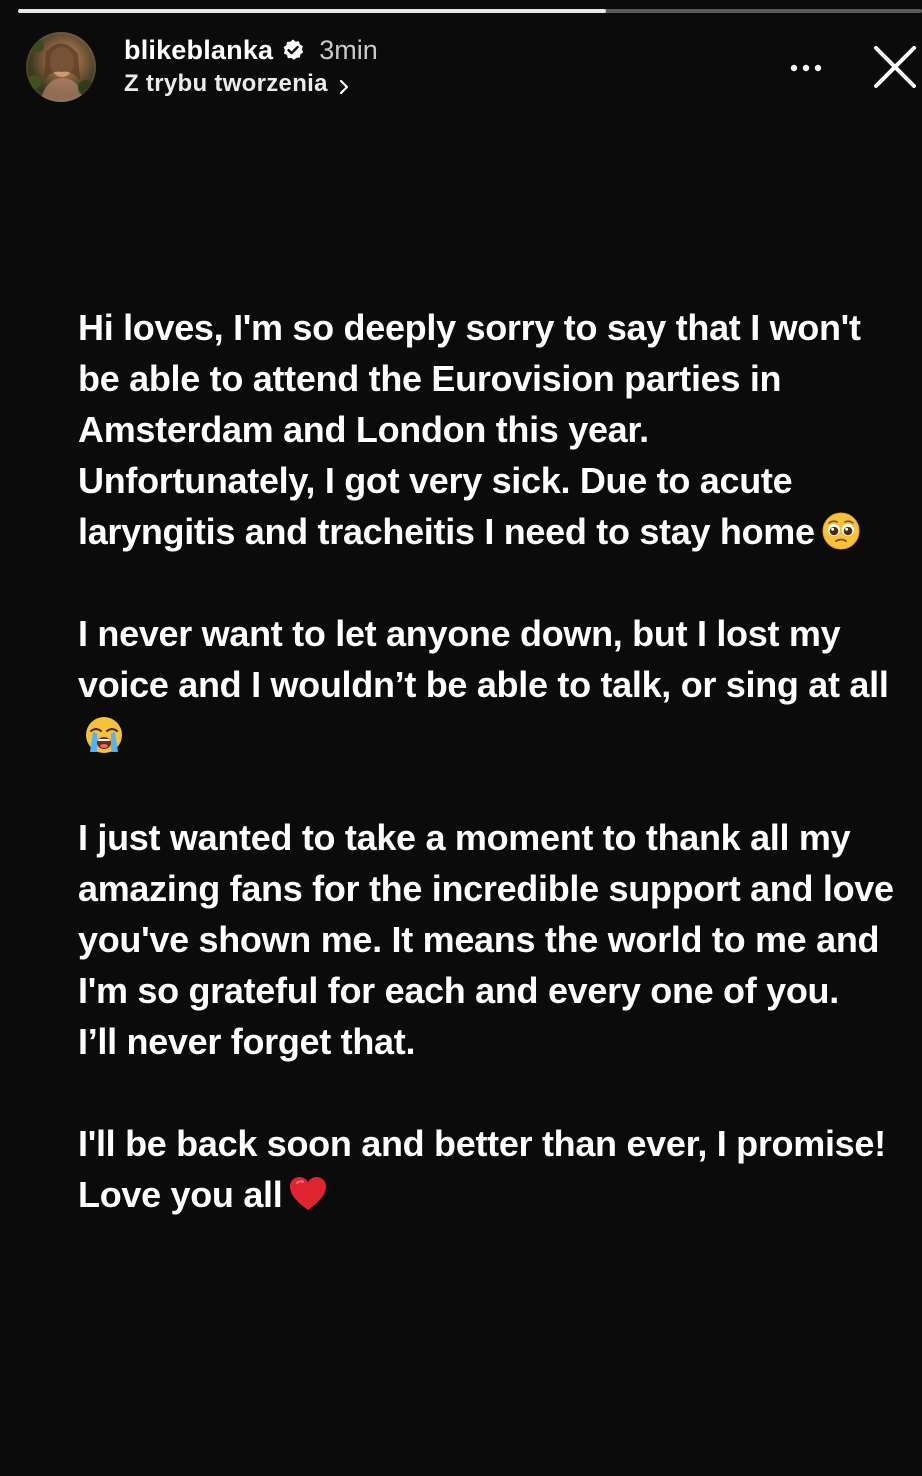 This screenshot has height=1476, width=922. What do you see at coordinates (293, 50) in the screenshot?
I see `verified-badge-icon` at bounding box center [293, 50].